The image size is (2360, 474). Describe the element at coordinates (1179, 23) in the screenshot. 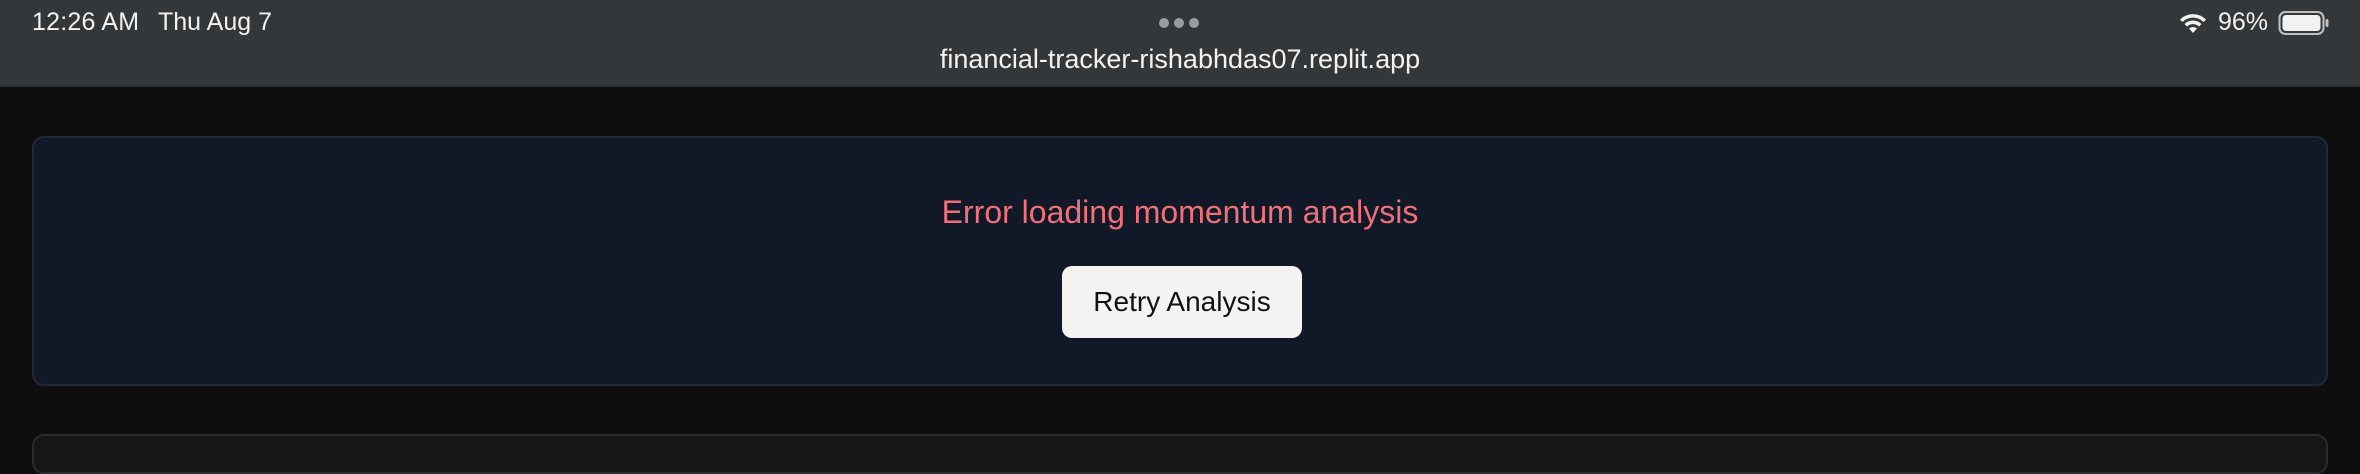

I see `more-dots-icon` at that location.